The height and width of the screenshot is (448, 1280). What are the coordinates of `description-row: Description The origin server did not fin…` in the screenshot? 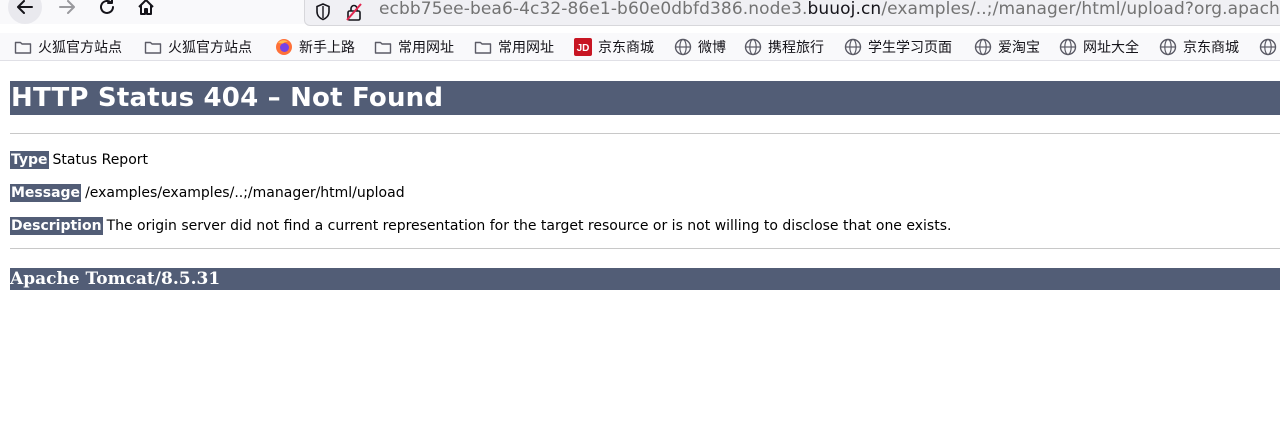 It's located at (480, 226).